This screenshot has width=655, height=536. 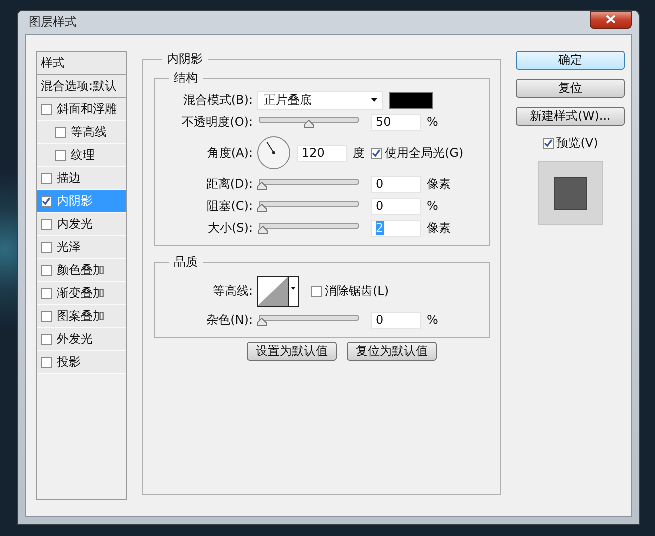 I want to click on style-label: 斜面和浮雕, so click(x=87, y=109).